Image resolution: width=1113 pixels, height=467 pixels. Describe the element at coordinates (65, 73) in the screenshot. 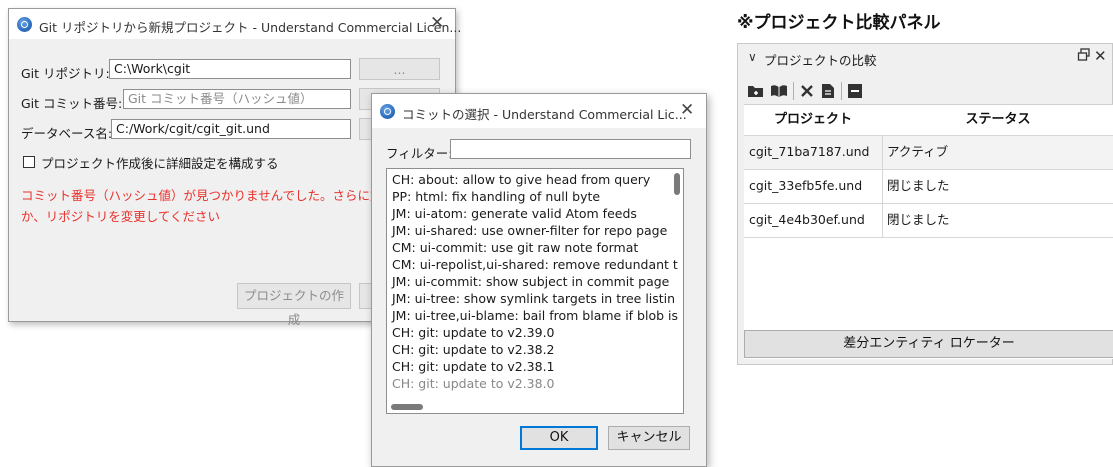

I see `repo-label: Git リポジトリ:` at that location.